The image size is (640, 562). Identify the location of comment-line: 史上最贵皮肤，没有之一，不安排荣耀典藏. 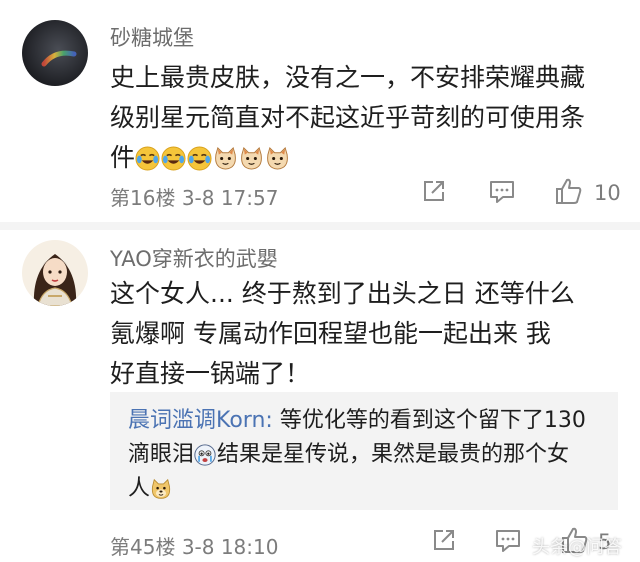
(348, 77).